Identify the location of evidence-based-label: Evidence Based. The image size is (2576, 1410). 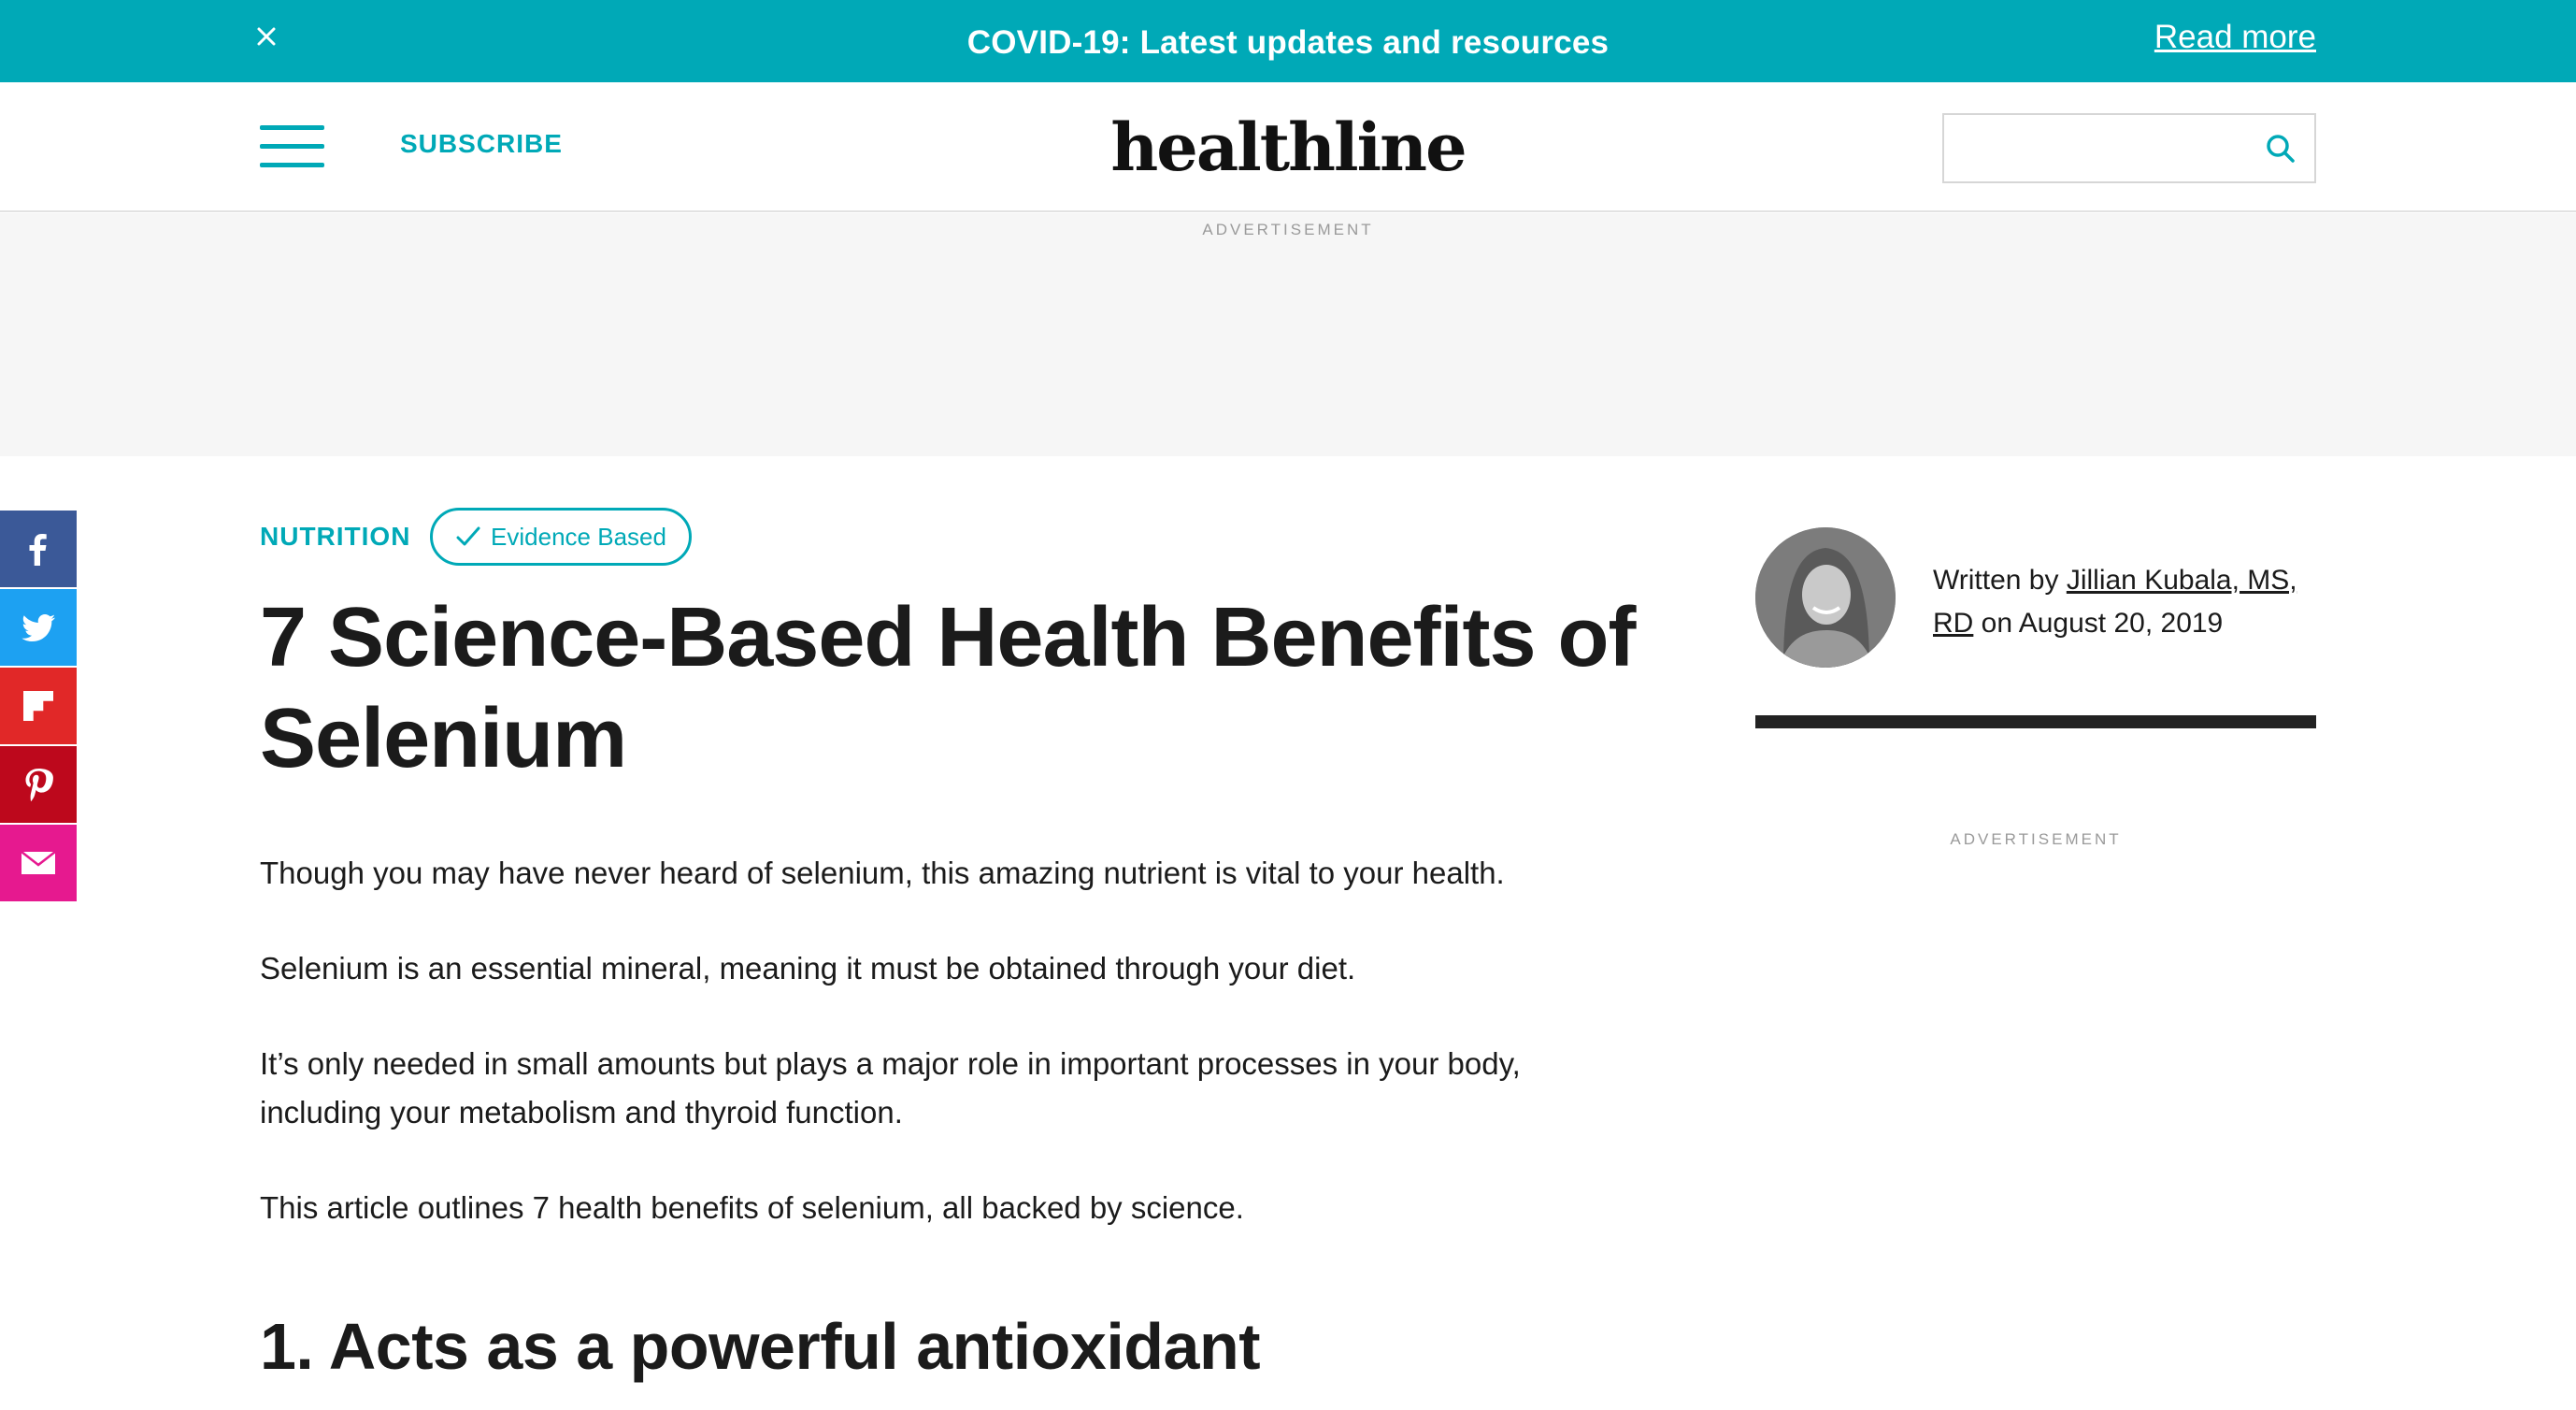
(578, 536).